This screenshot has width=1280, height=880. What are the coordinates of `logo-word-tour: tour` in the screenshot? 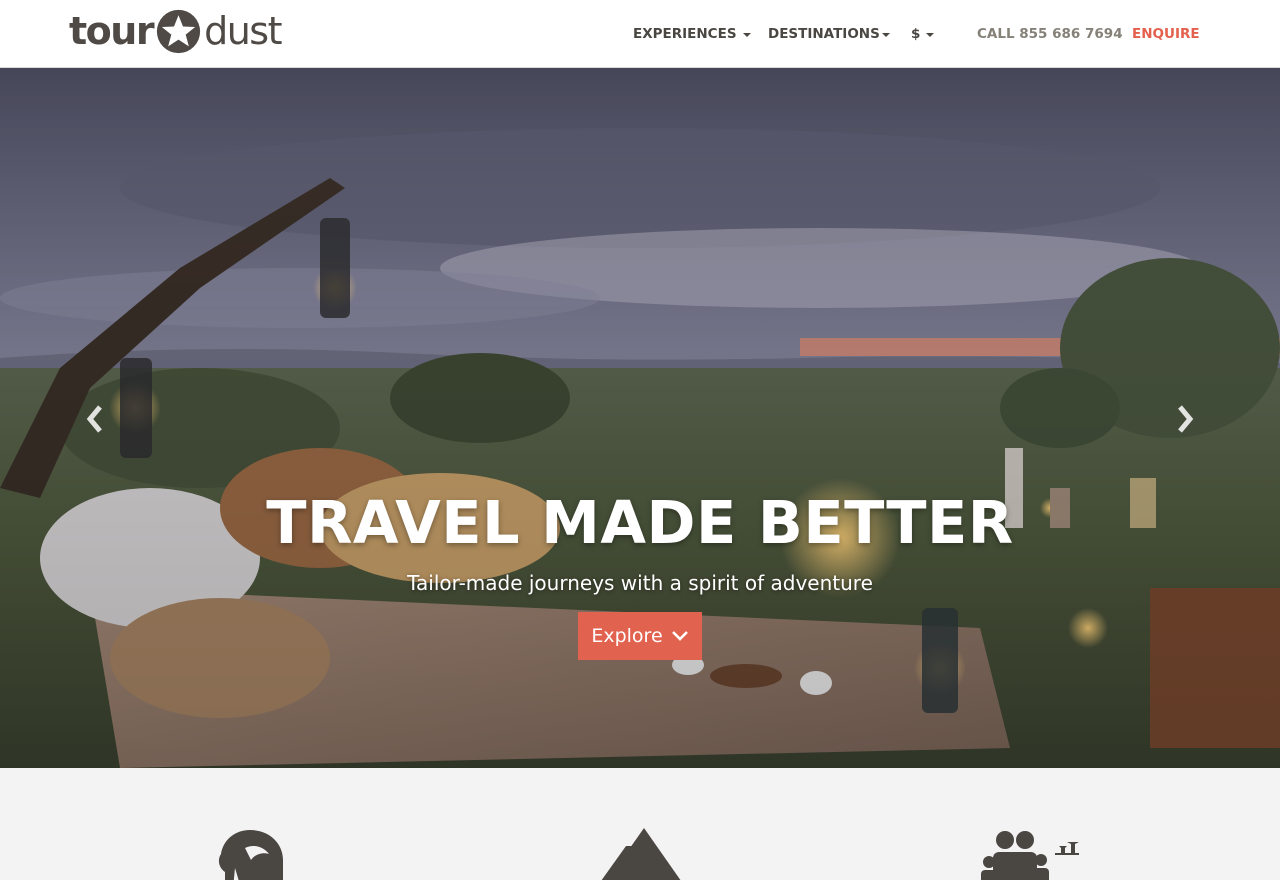 It's located at (112, 31).